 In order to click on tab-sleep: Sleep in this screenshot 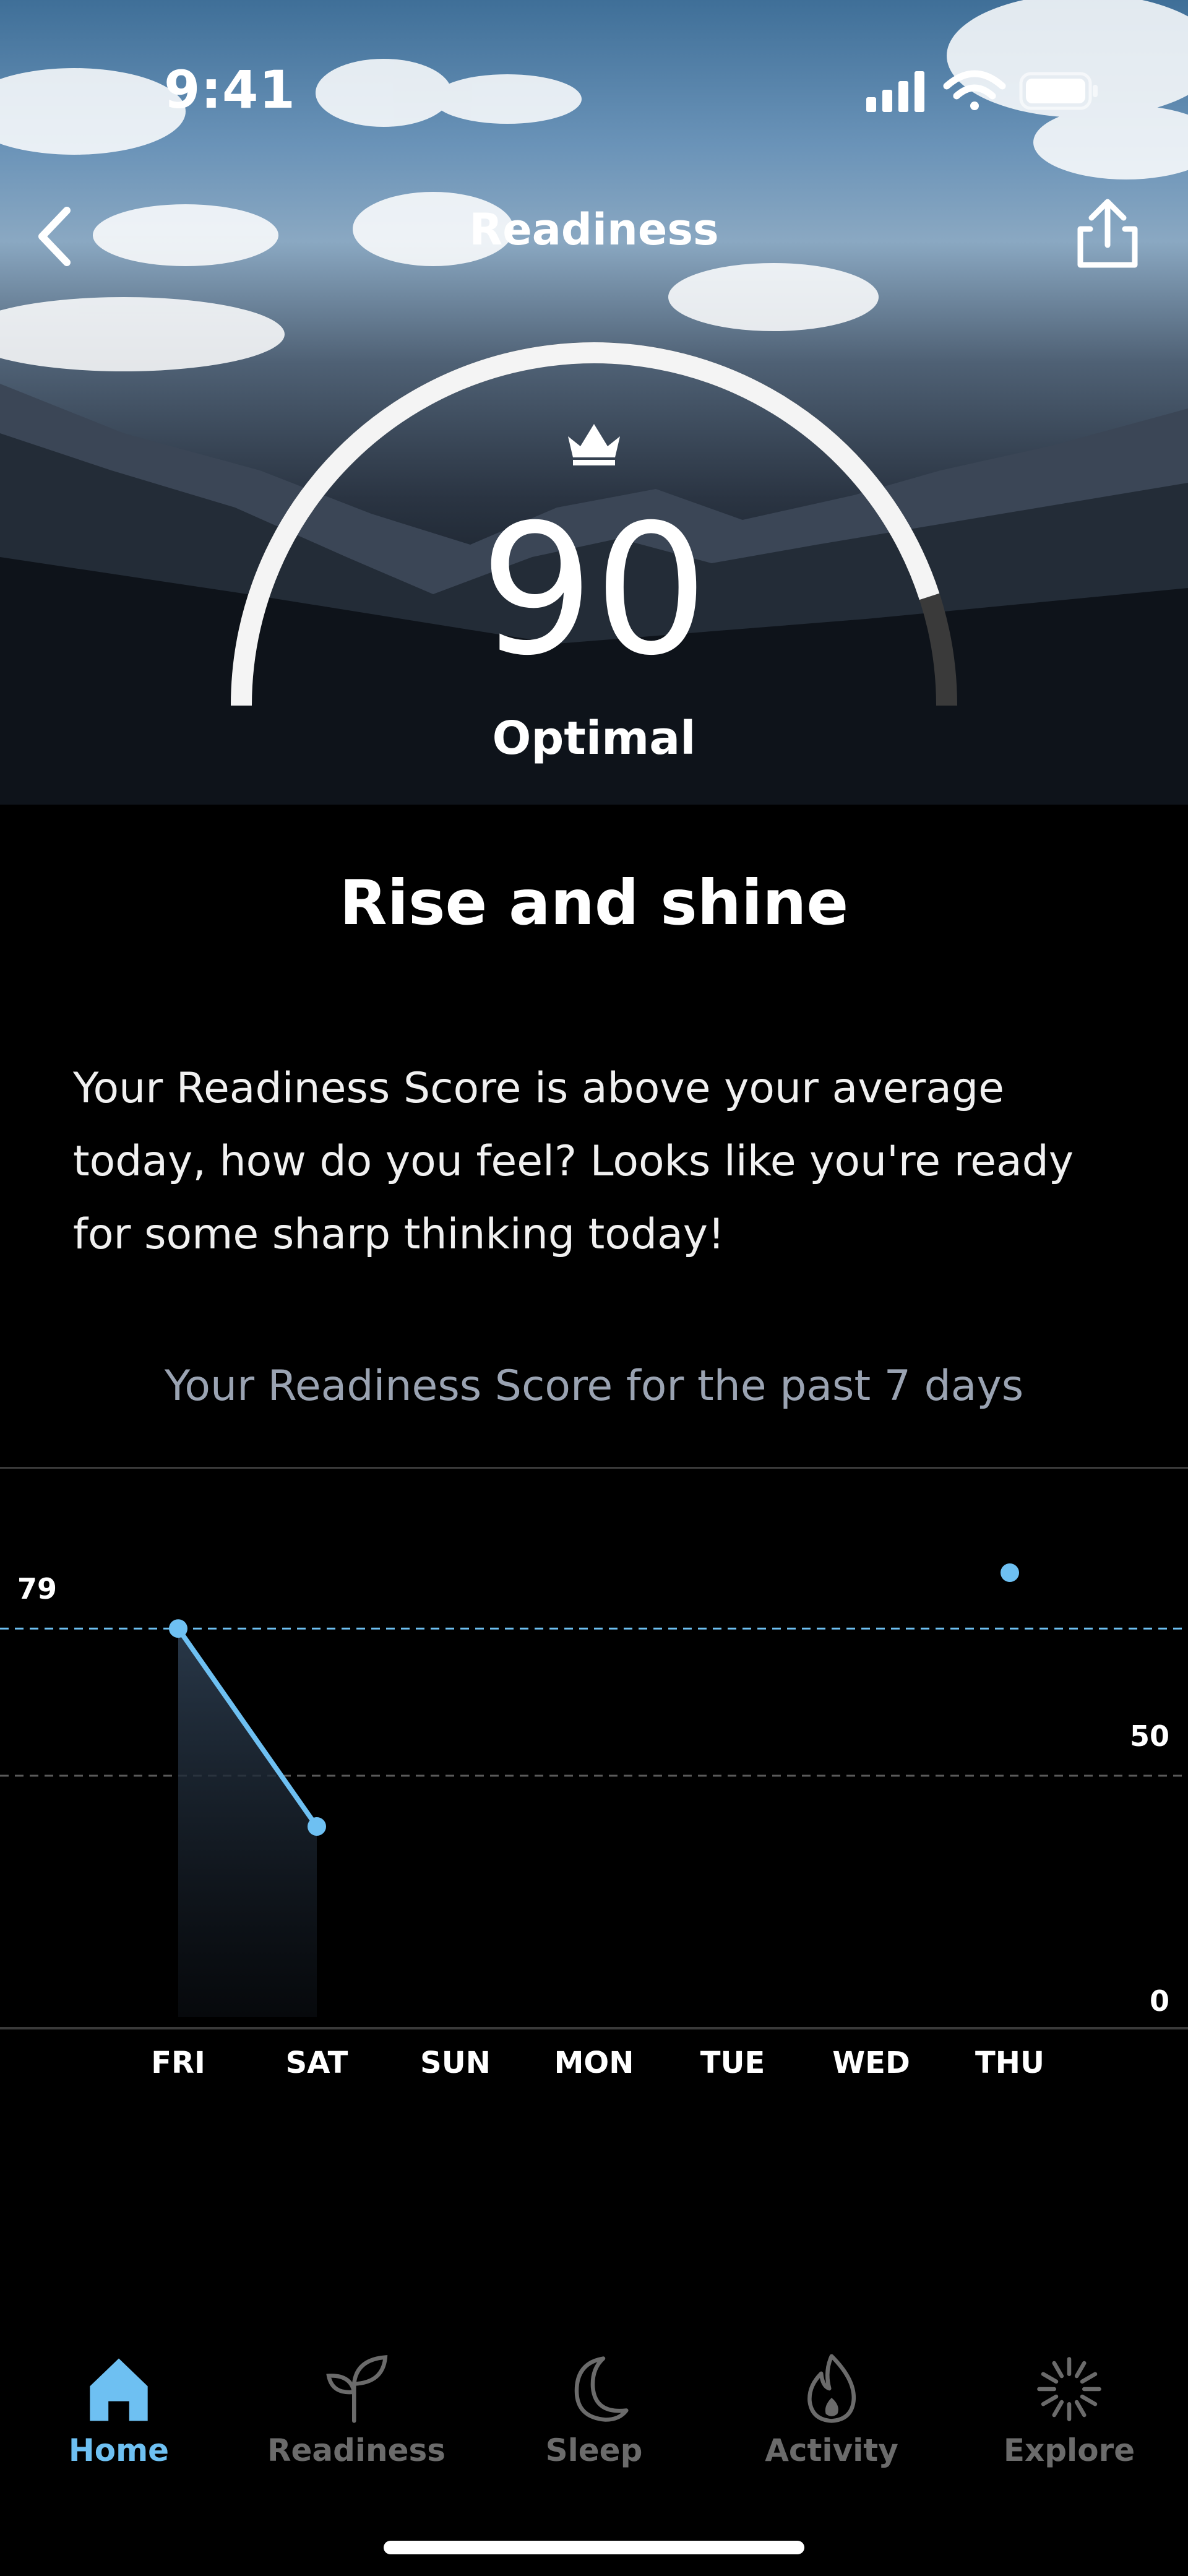, I will do `click(594, 2407)`.